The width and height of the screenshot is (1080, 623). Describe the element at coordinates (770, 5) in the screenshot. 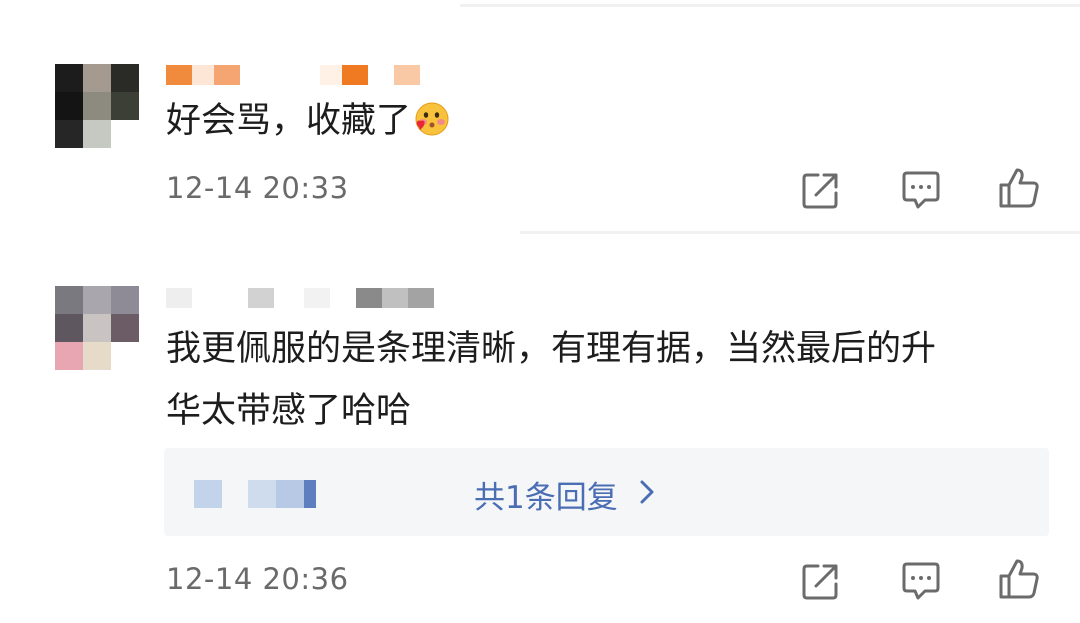

I see `top-divider` at that location.